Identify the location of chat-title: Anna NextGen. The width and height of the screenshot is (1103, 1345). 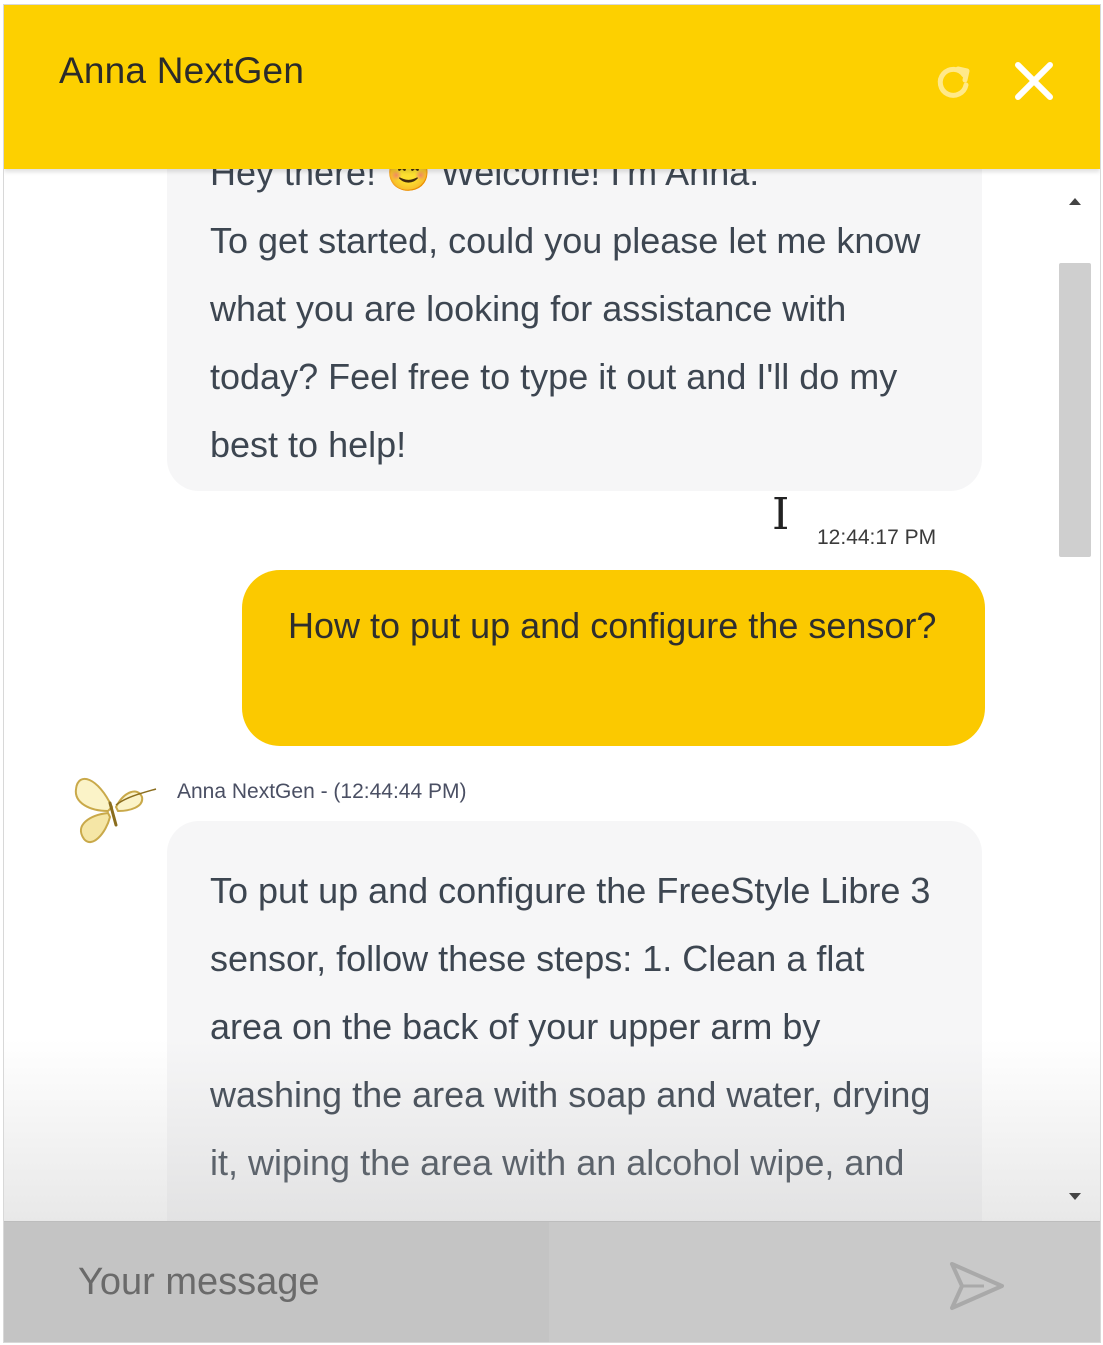
(182, 70).